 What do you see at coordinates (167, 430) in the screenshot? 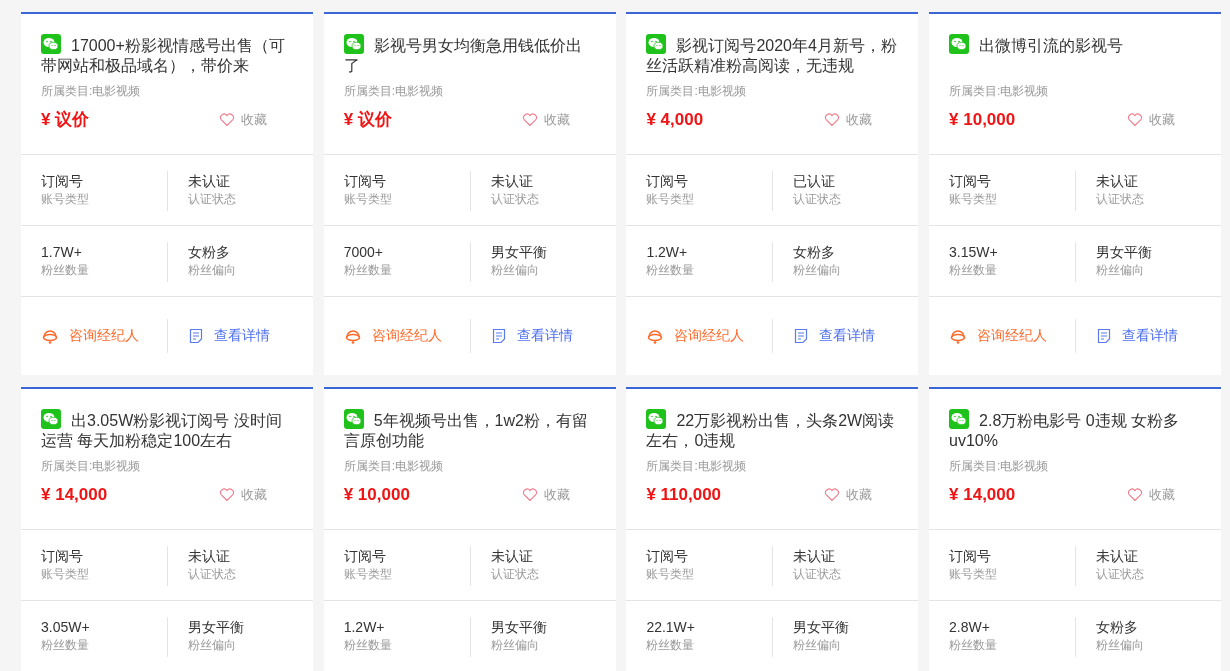
I see `listing-title-link: 出3.05W粉影视订阅号 没时间运营 每天加粉稳定100左右` at bounding box center [167, 430].